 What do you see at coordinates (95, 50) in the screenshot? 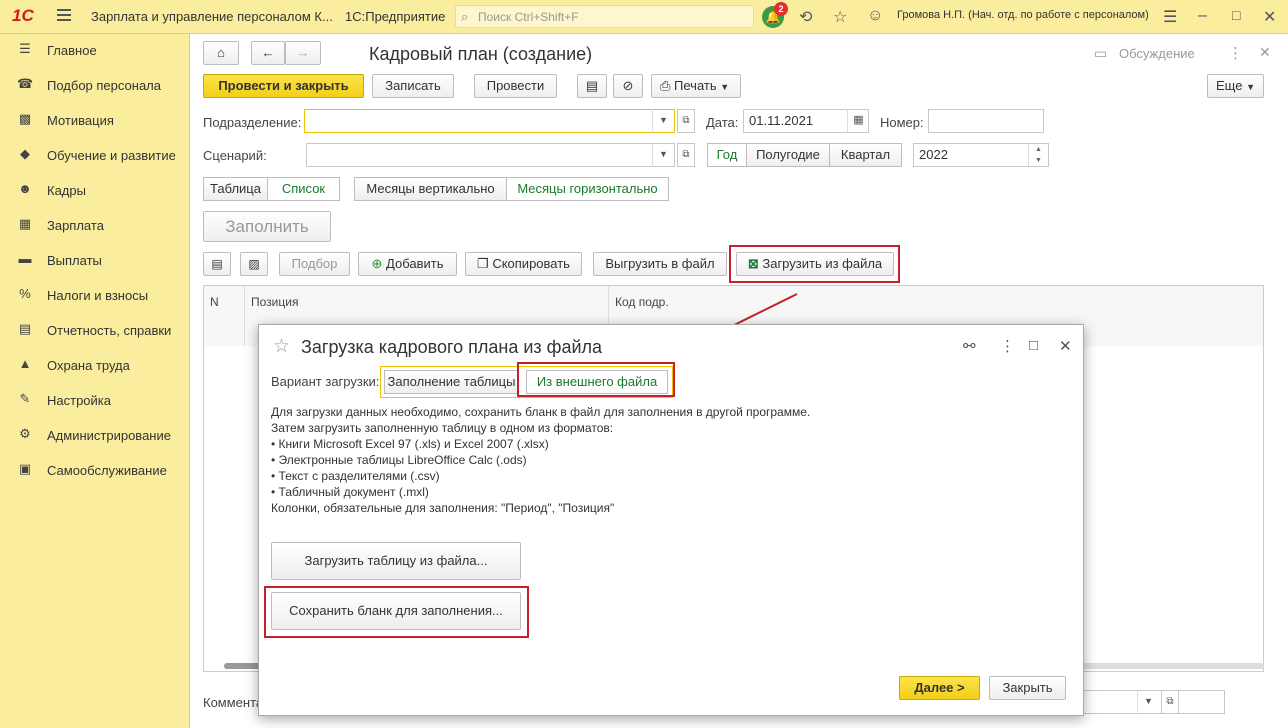
I see `sidebar-item-main: ☰ Главное` at bounding box center [95, 50].